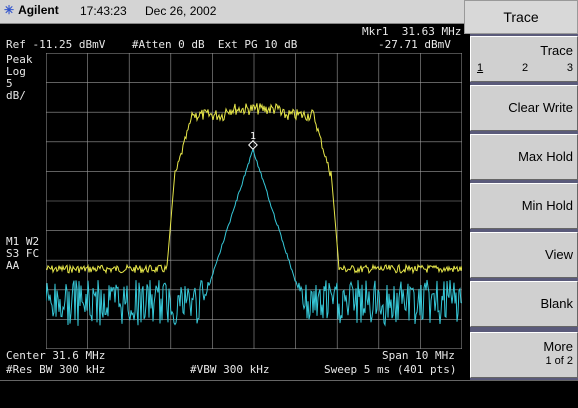 Image resolution: width=578 pixels, height=408 pixels. I want to click on more-page-indicator: 1 of 2, so click(559, 361).